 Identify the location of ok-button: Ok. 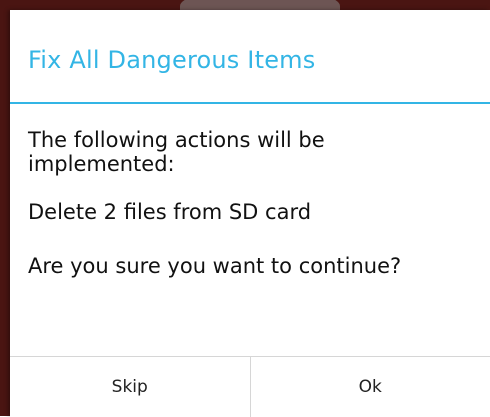
(370, 387).